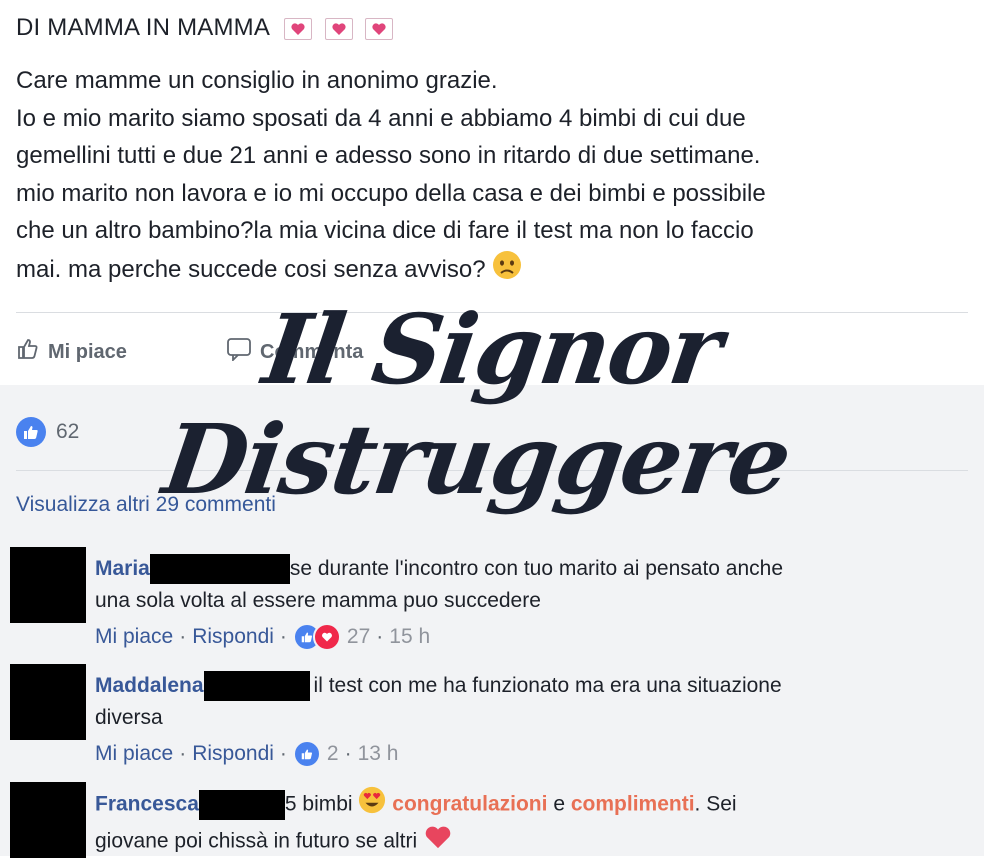  I want to click on comment-time: 15 h, so click(409, 637).